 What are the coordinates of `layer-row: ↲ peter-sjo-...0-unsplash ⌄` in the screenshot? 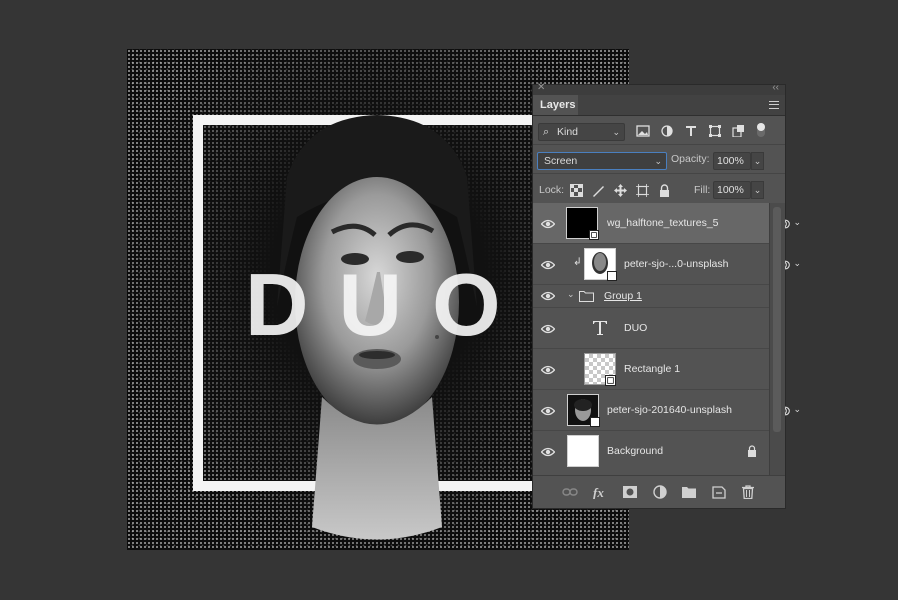 It's located at (667, 264).